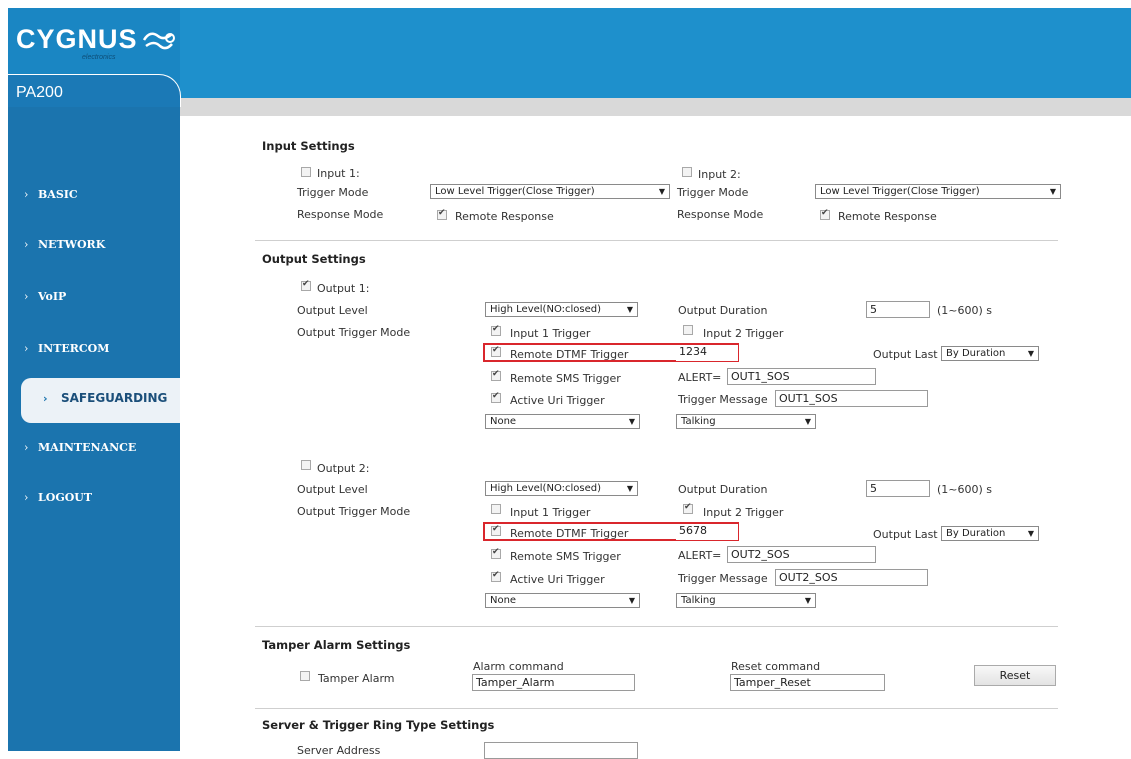 This screenshot has width=1131, height=759. What do you see at coordinates (338, 173) in the screenshot?
I see `input1-label: Input 1:` at bounding box center [338, 173].